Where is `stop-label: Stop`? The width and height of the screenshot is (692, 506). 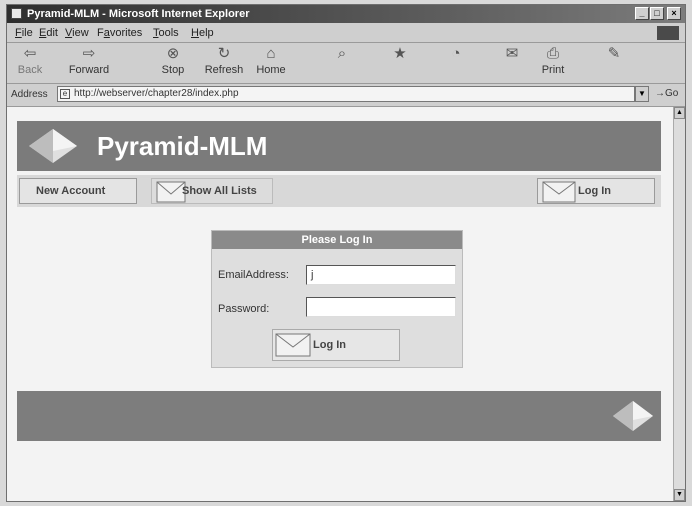
stop-label: Stop is located at coordinates (173, 70).